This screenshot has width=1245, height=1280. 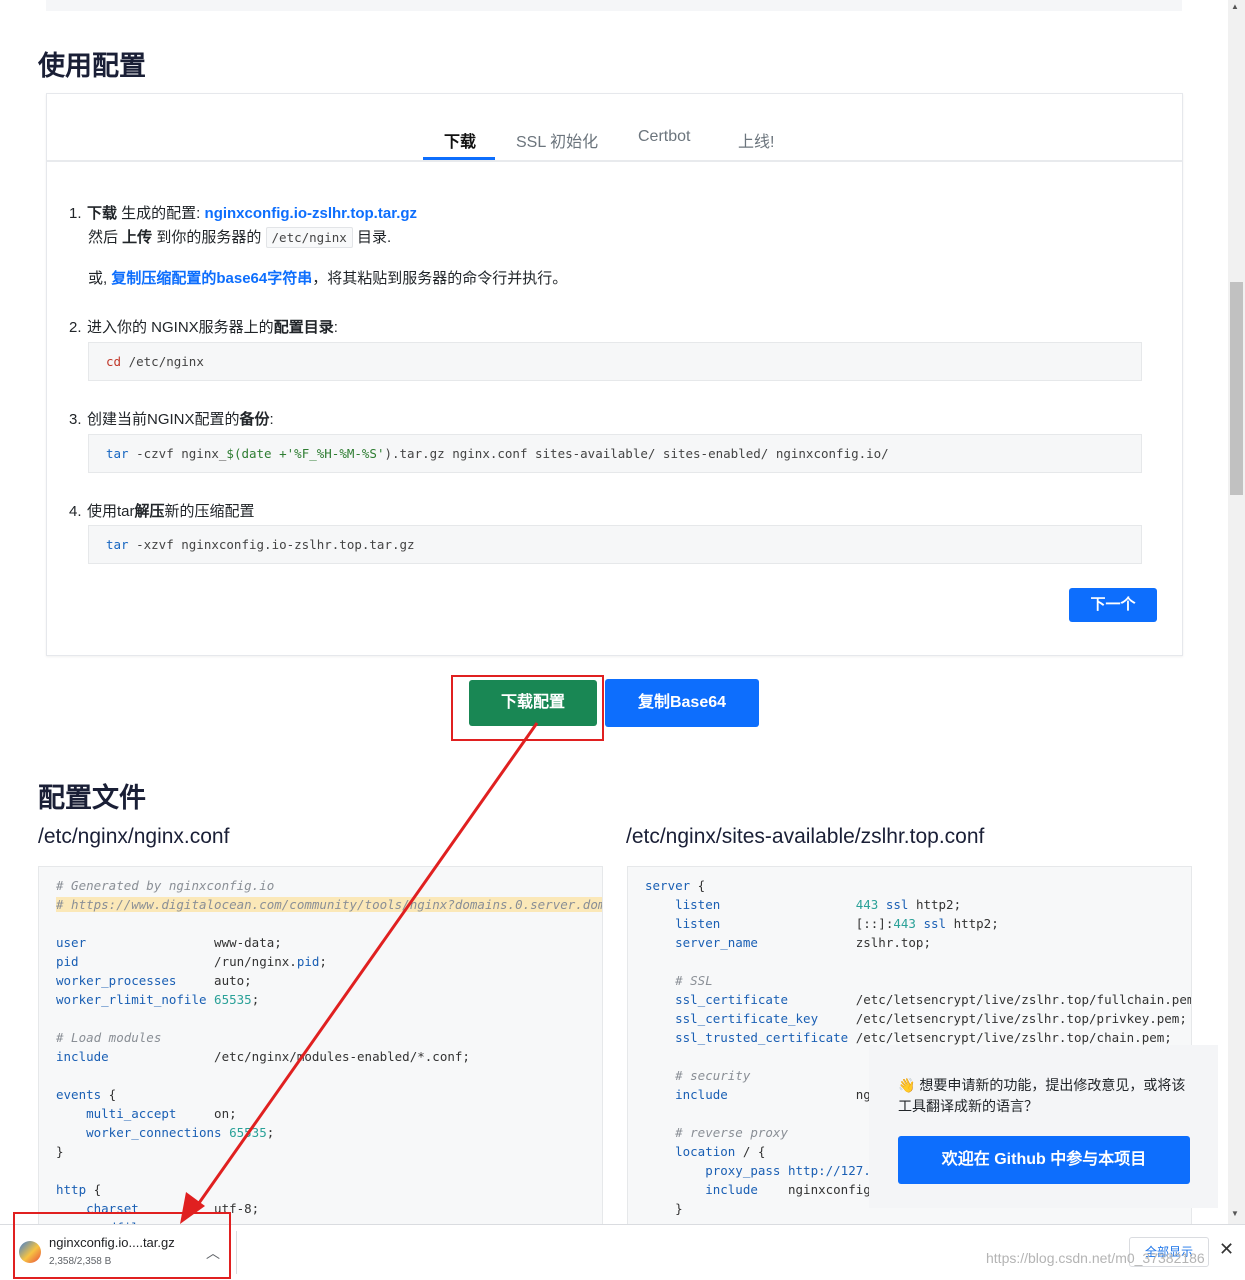 I want to click on annotation-arrow, so click(x=359, y=973).